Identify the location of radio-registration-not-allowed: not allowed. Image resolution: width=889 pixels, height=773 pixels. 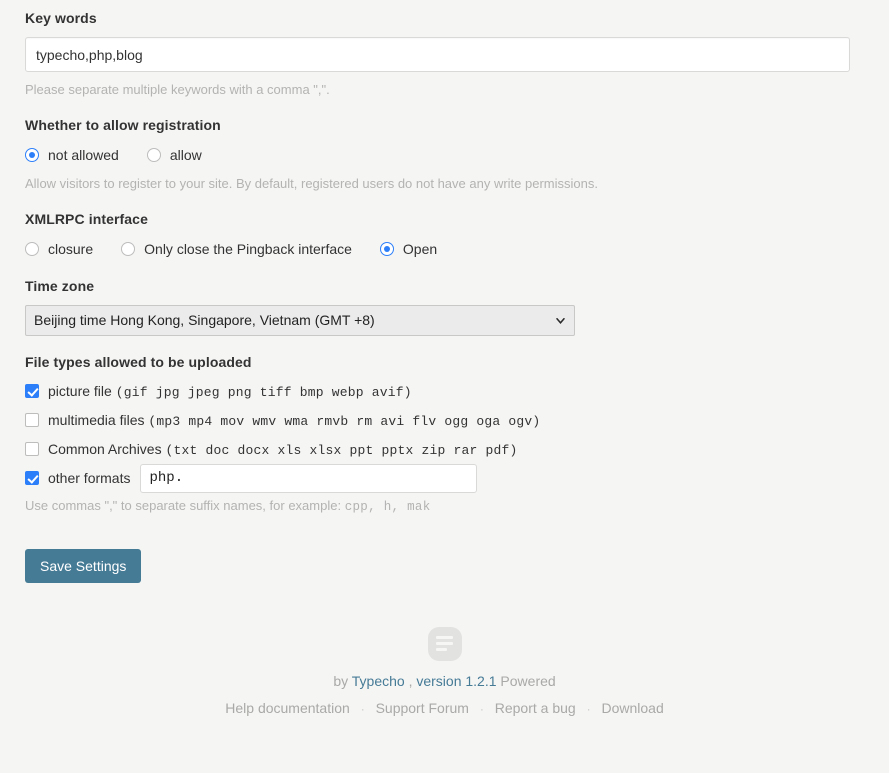
(72, 155).